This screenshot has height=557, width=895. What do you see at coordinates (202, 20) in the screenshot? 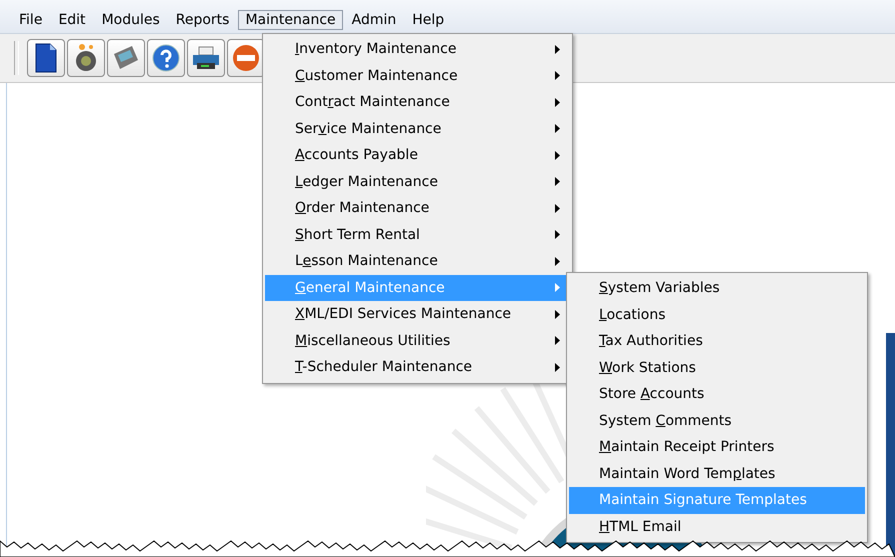
I see `menu-bar-item: Reports` at bounding box center [202, 20].